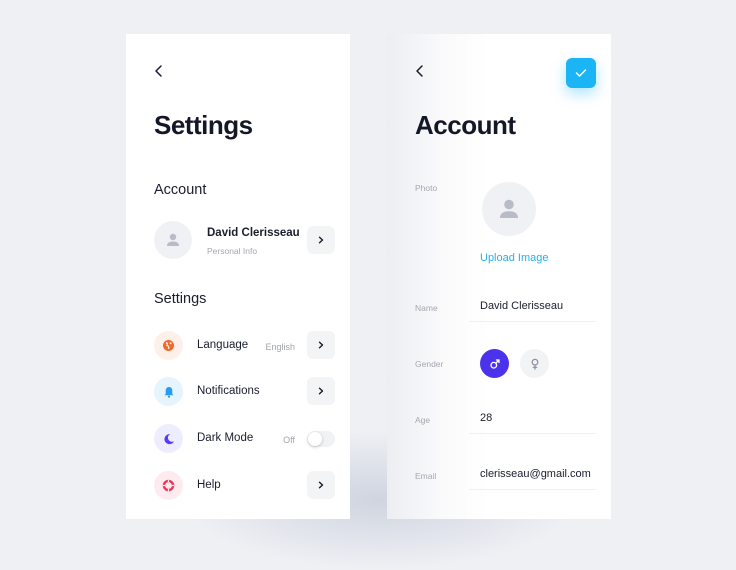 The height and width of the screenshot is (570, 736). What do you see at coordinates (209, 485) in the screenshot?
I see `settings-item-label: Help` at bounding box center [209, 485].